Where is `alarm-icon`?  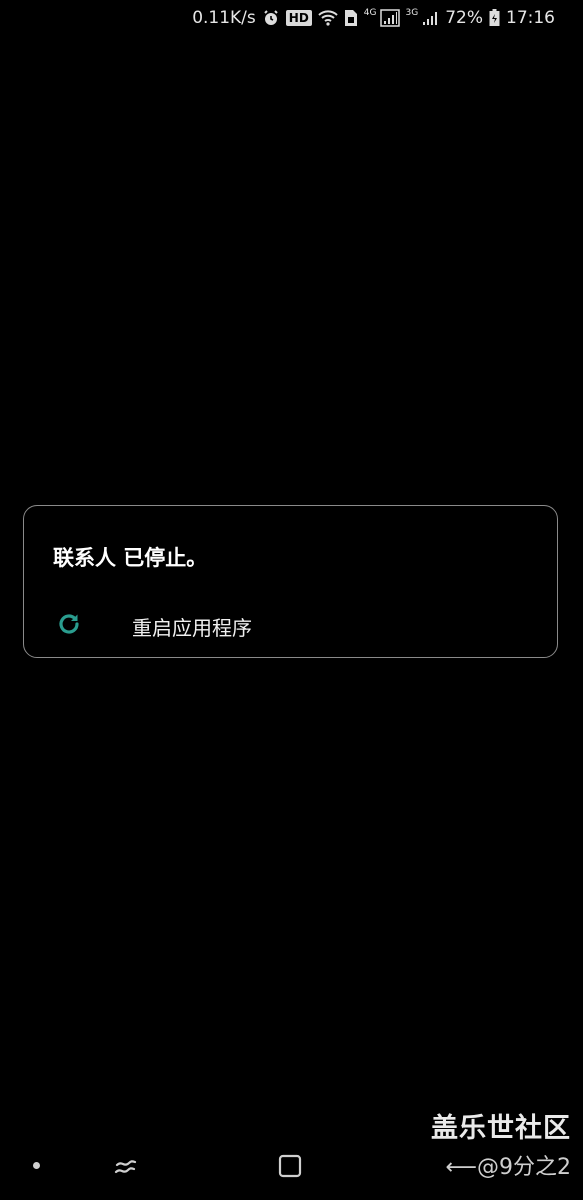 alarm-icon is located at coordinates (271, 18).